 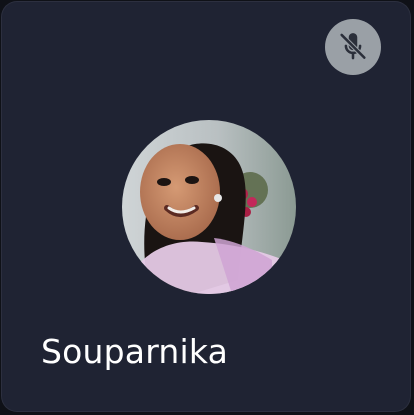 I want to click on mute-indicator, so click(x=353, y=47).